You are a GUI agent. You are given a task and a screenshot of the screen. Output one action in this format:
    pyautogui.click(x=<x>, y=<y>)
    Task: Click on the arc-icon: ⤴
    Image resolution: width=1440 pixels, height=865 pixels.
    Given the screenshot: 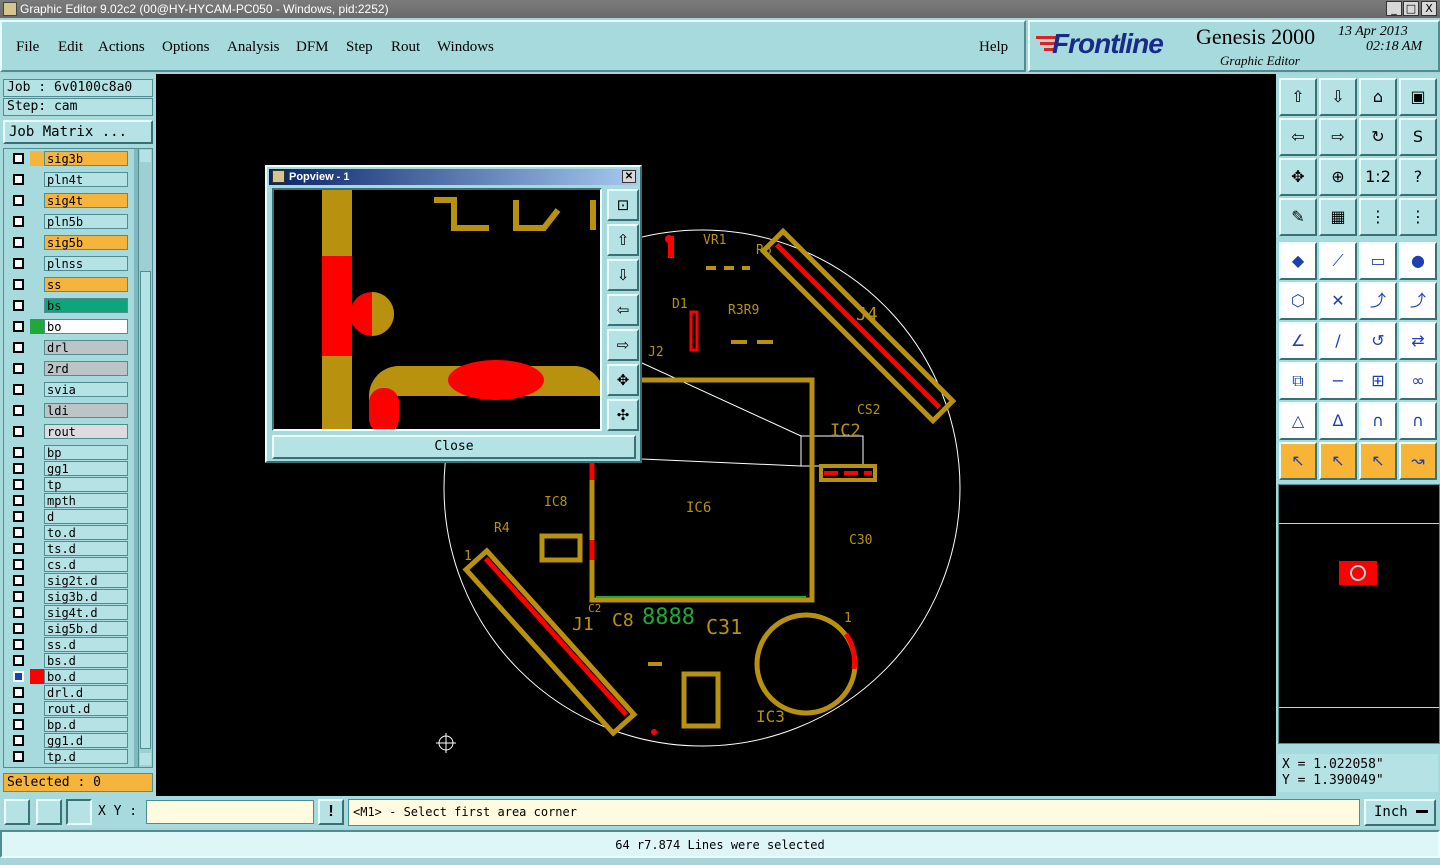 What is the action you would take?
    pyautogui.click(x=1378, y=301)
    